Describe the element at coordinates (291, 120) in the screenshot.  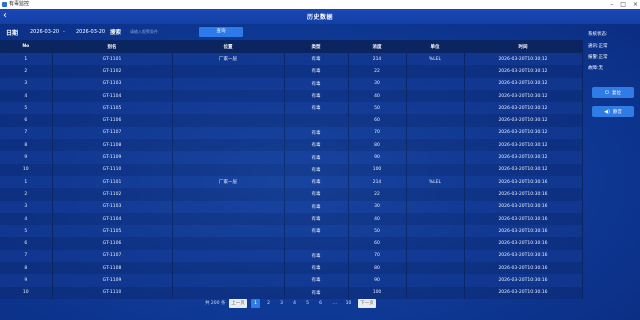
I see `table-row: 6 GT-1106 60 2026-03-20T10:30:12` at that location.